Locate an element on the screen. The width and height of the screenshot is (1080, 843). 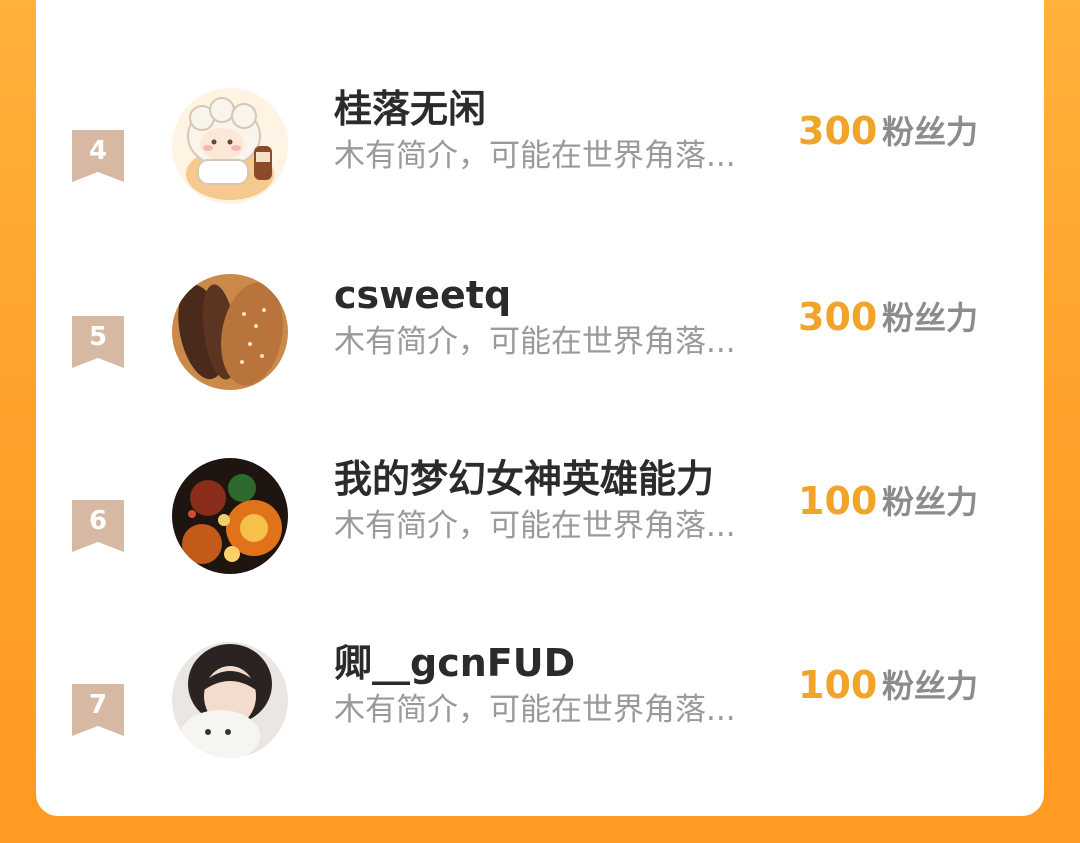
rank-badge: 6 is located at coordinates (98, 526).